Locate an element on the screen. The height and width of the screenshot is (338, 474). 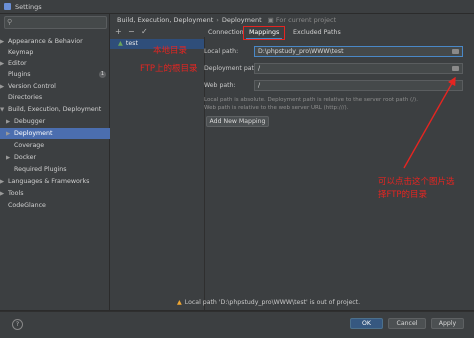
cancel-button: Cancel is located at coordinates (407, 323).